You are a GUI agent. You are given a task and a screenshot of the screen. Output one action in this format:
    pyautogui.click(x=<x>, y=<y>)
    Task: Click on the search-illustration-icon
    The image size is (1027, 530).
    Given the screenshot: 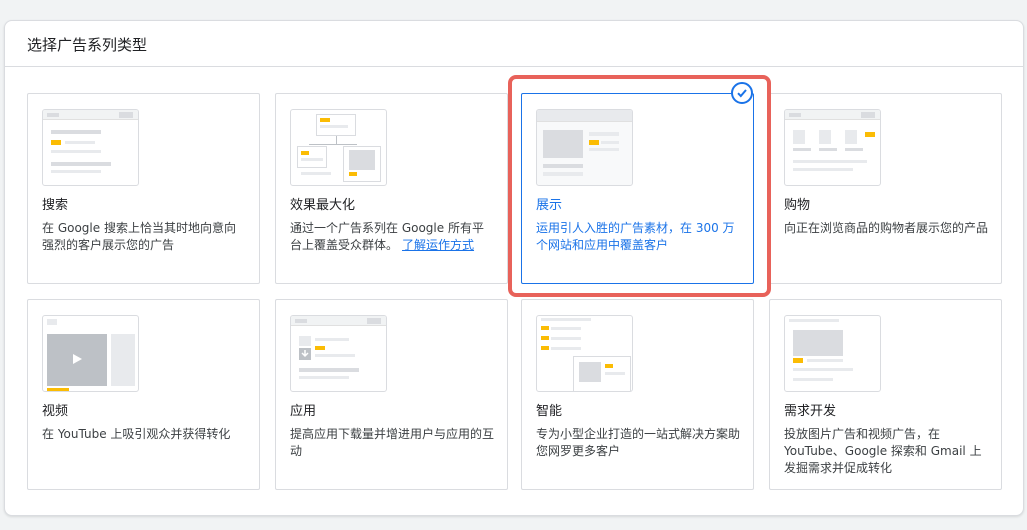 What is the action you would take?
    pyautogui.click(x=90, y=147)
    